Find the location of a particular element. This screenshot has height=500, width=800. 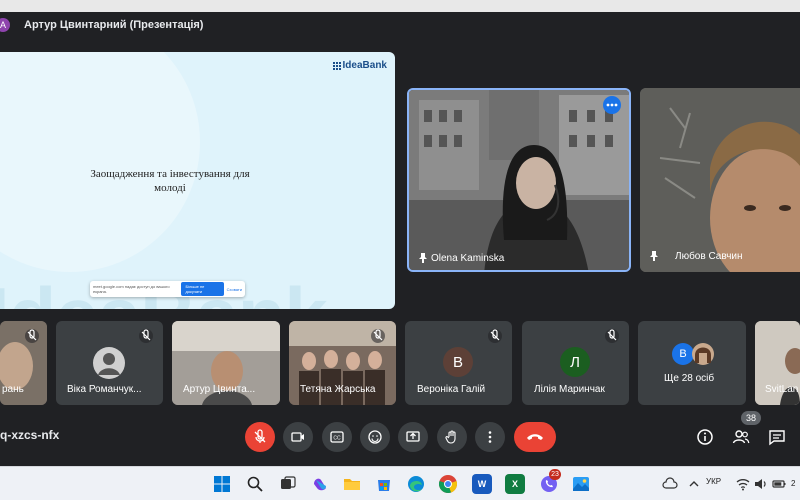

captions-button: CC is located at coordinates (337, 437).